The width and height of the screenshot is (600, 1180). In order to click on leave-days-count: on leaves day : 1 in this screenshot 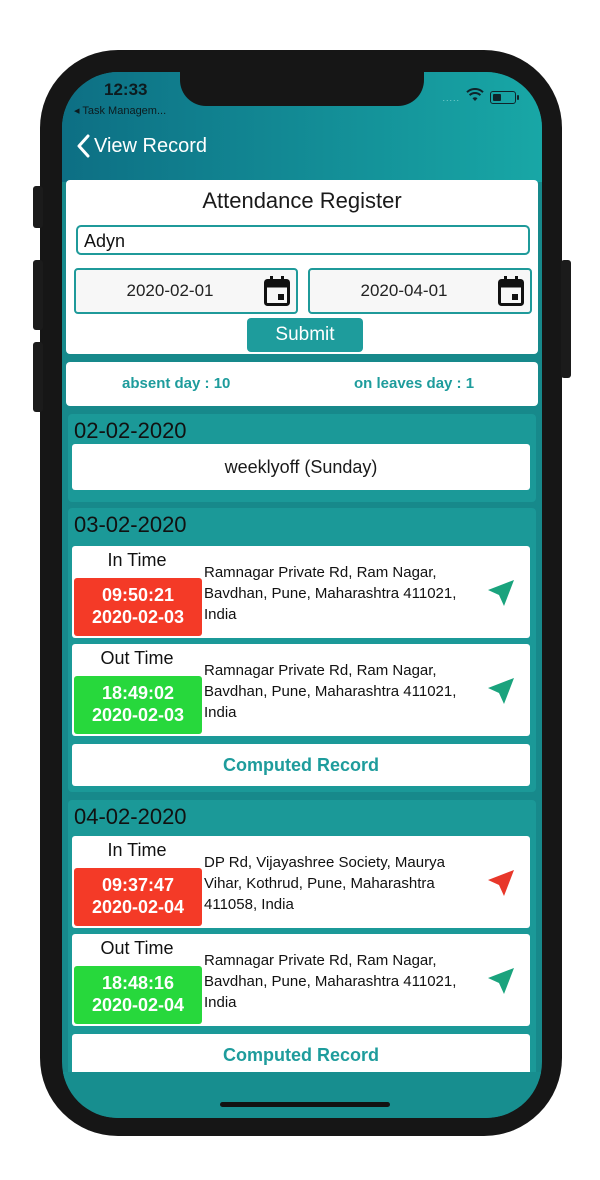, I will do `click(414, 383)`.